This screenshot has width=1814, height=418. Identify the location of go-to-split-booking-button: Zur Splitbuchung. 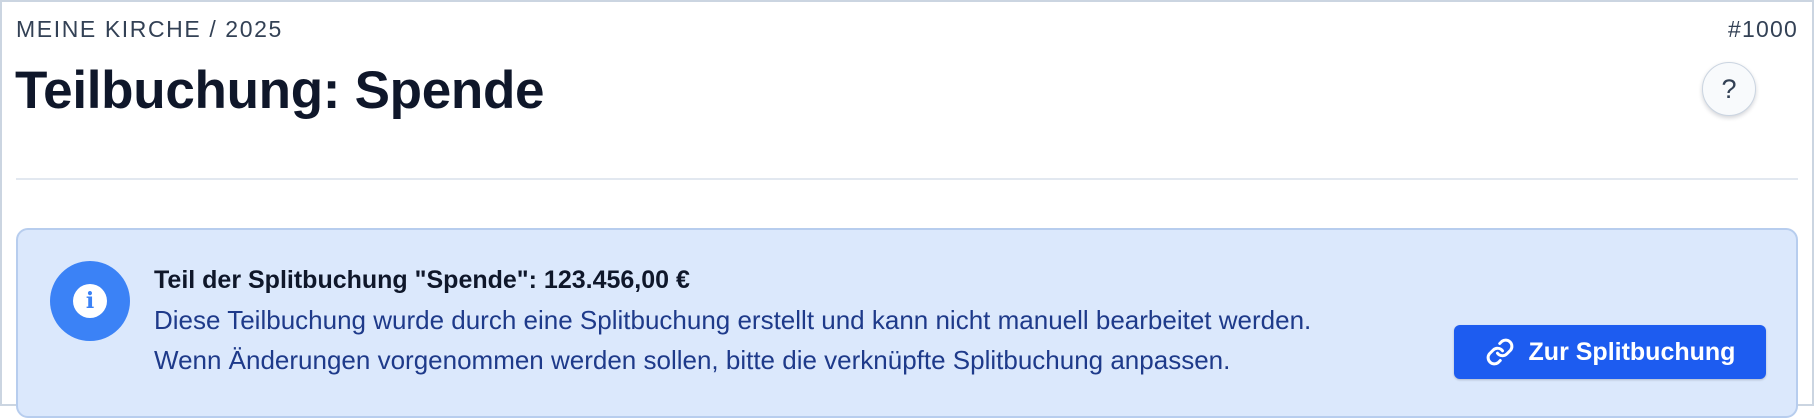
(1610, 352).